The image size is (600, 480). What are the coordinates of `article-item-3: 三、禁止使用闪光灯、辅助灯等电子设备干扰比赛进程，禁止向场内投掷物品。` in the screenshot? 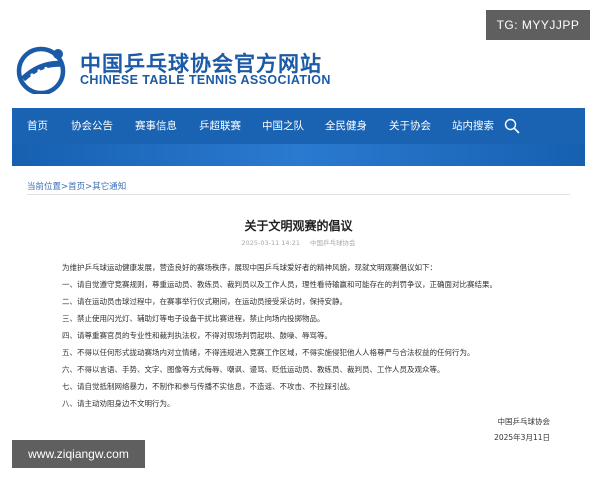 It's located at (193, 318).